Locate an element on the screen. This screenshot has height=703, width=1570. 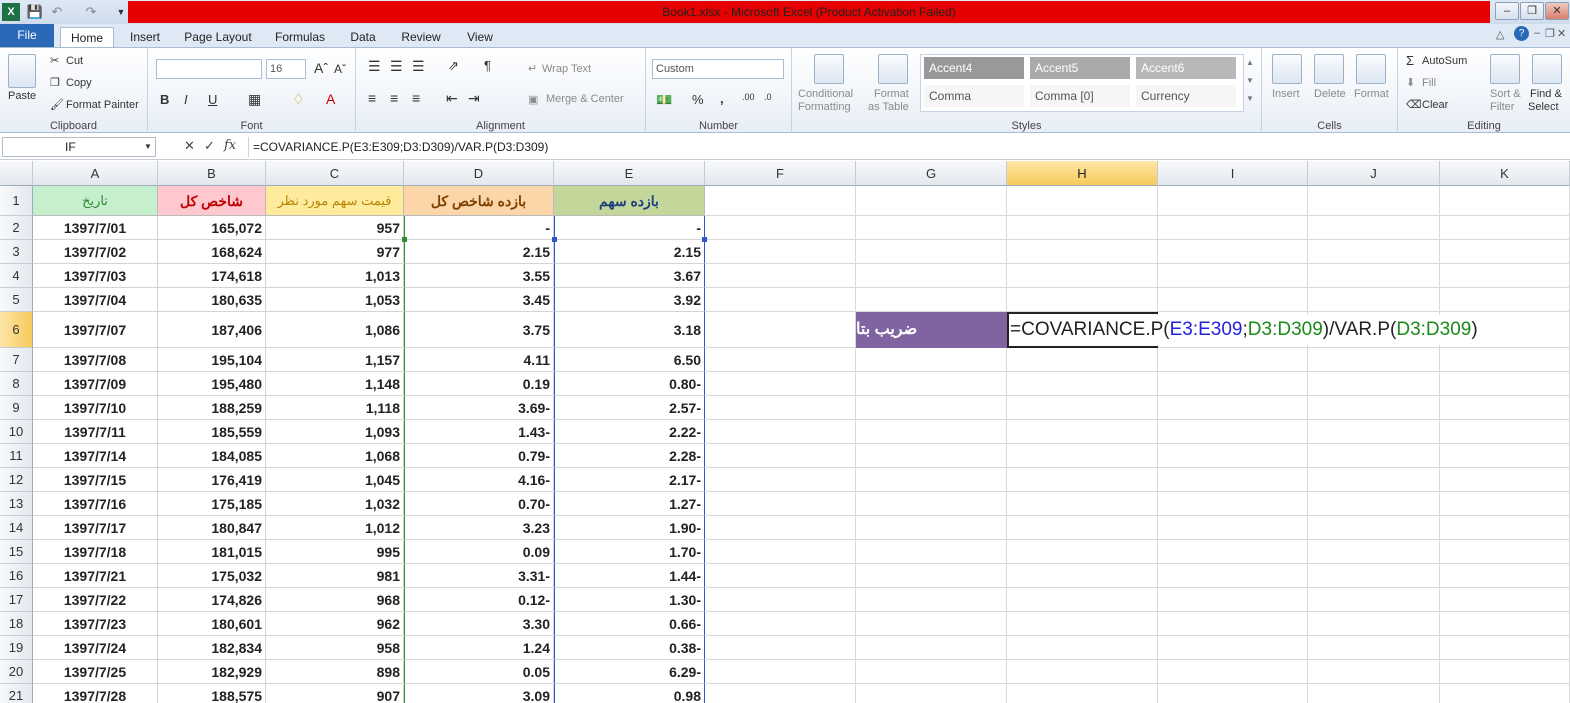
cell-f1 is located at coordinates (780, 201).